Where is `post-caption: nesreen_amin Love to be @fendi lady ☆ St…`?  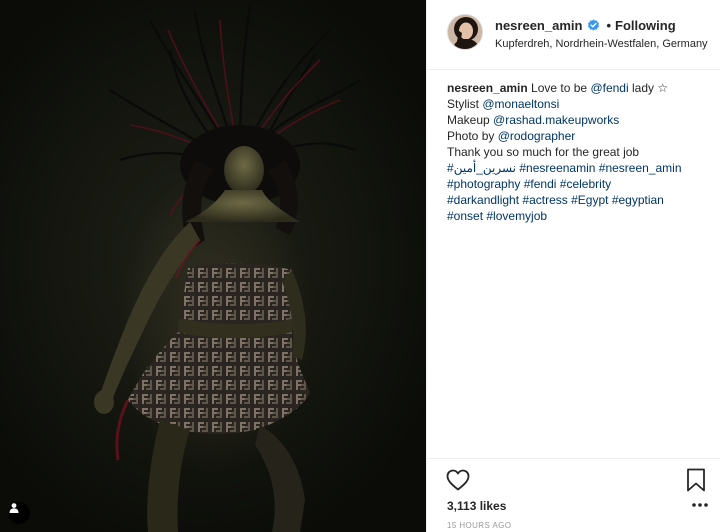 post-caption: nesreen_amin Love to be @fendi lady ☆ St… is located at coordinates (581, 152).